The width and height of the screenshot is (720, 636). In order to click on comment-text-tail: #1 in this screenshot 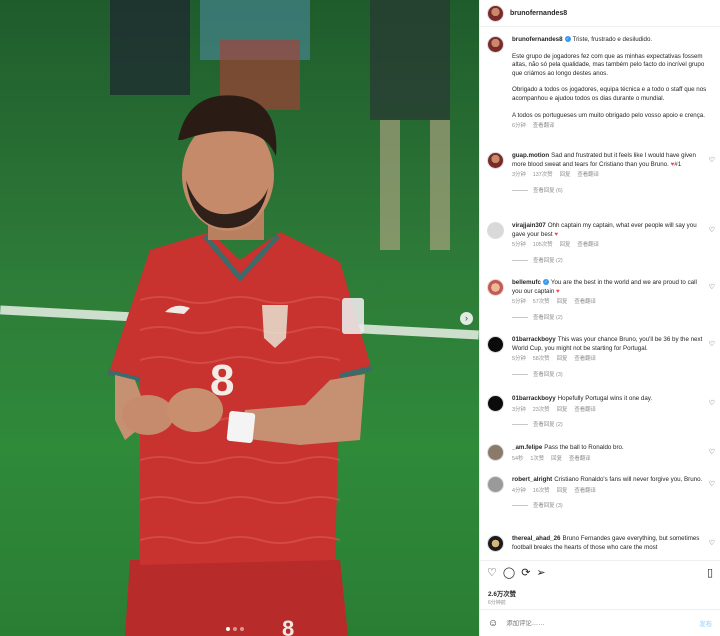, I will do `click(678, 164)`.